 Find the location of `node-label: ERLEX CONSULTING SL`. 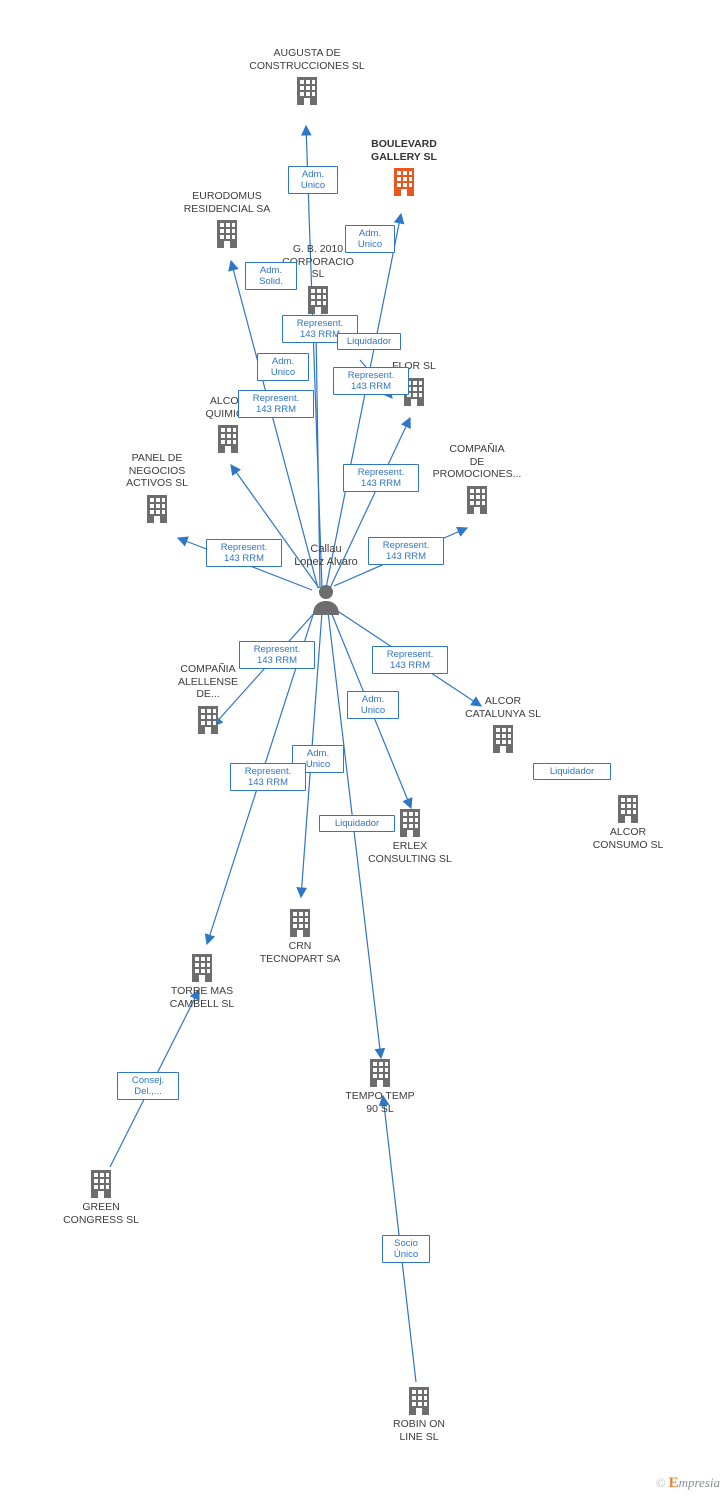

node-label: ERLEX CONSULTING SL is located at coordinates (410, 852).